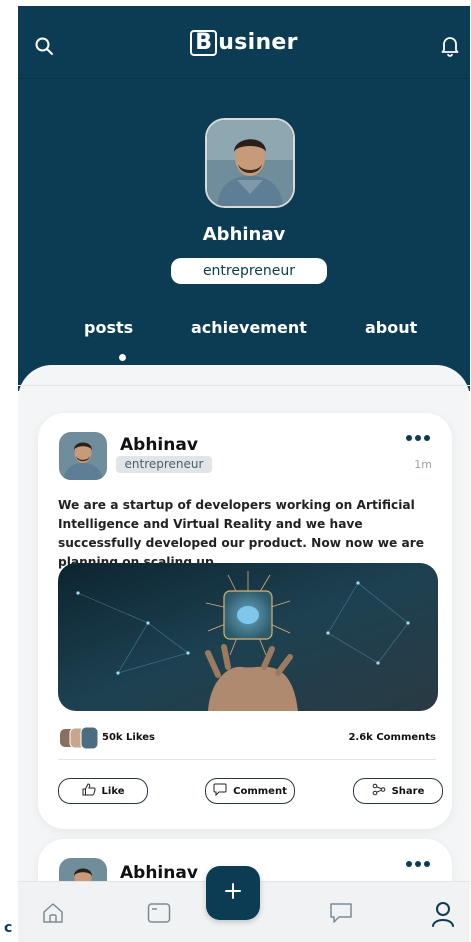  What do you see at coordinates (53, 913) in the screenshot?
I see `home-icon` at bounding box center [53, 913].